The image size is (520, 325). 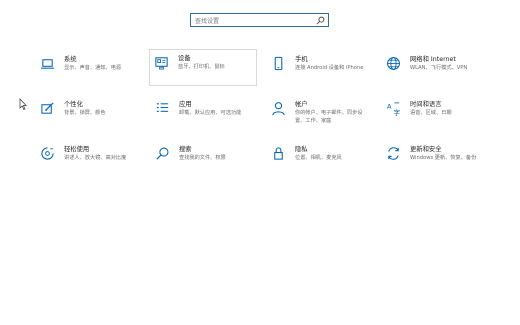 I want to click on tile-desc: Windows 更新、恢复、备份, so click(x=443, y=158).